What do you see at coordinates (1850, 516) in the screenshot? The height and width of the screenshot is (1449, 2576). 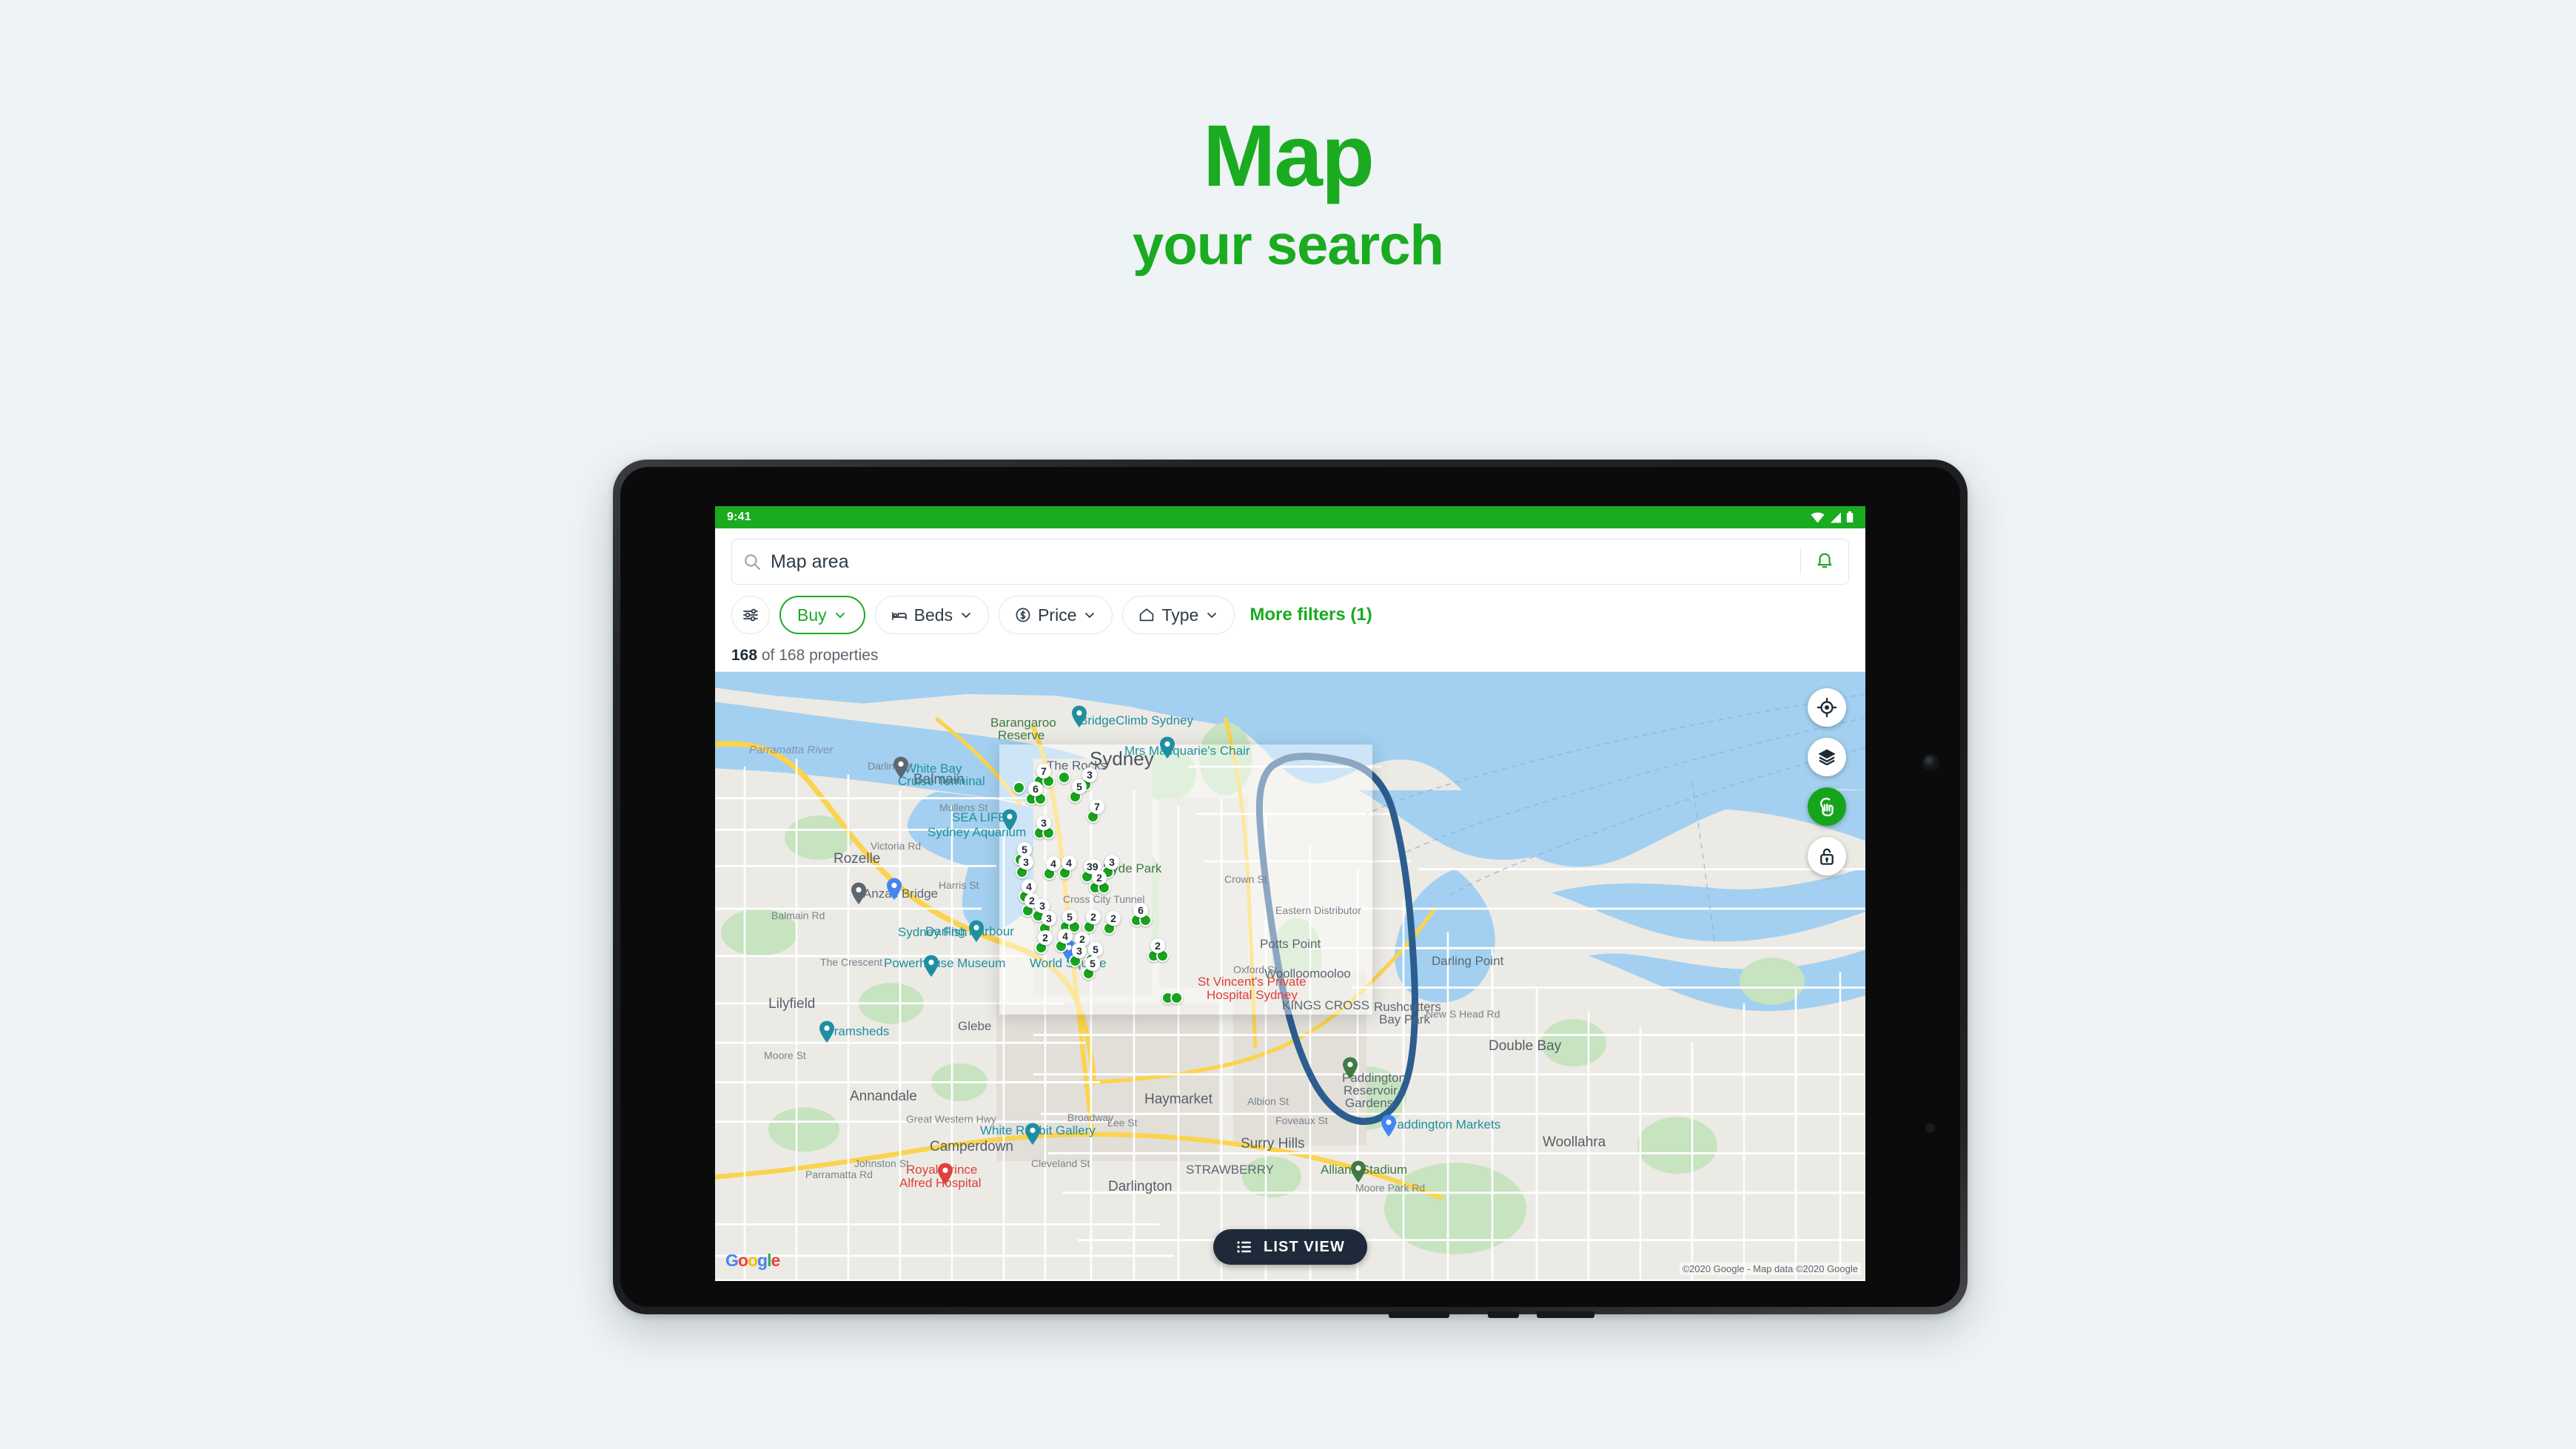 I see `battery-icon` at bounding box center [1850, 516].